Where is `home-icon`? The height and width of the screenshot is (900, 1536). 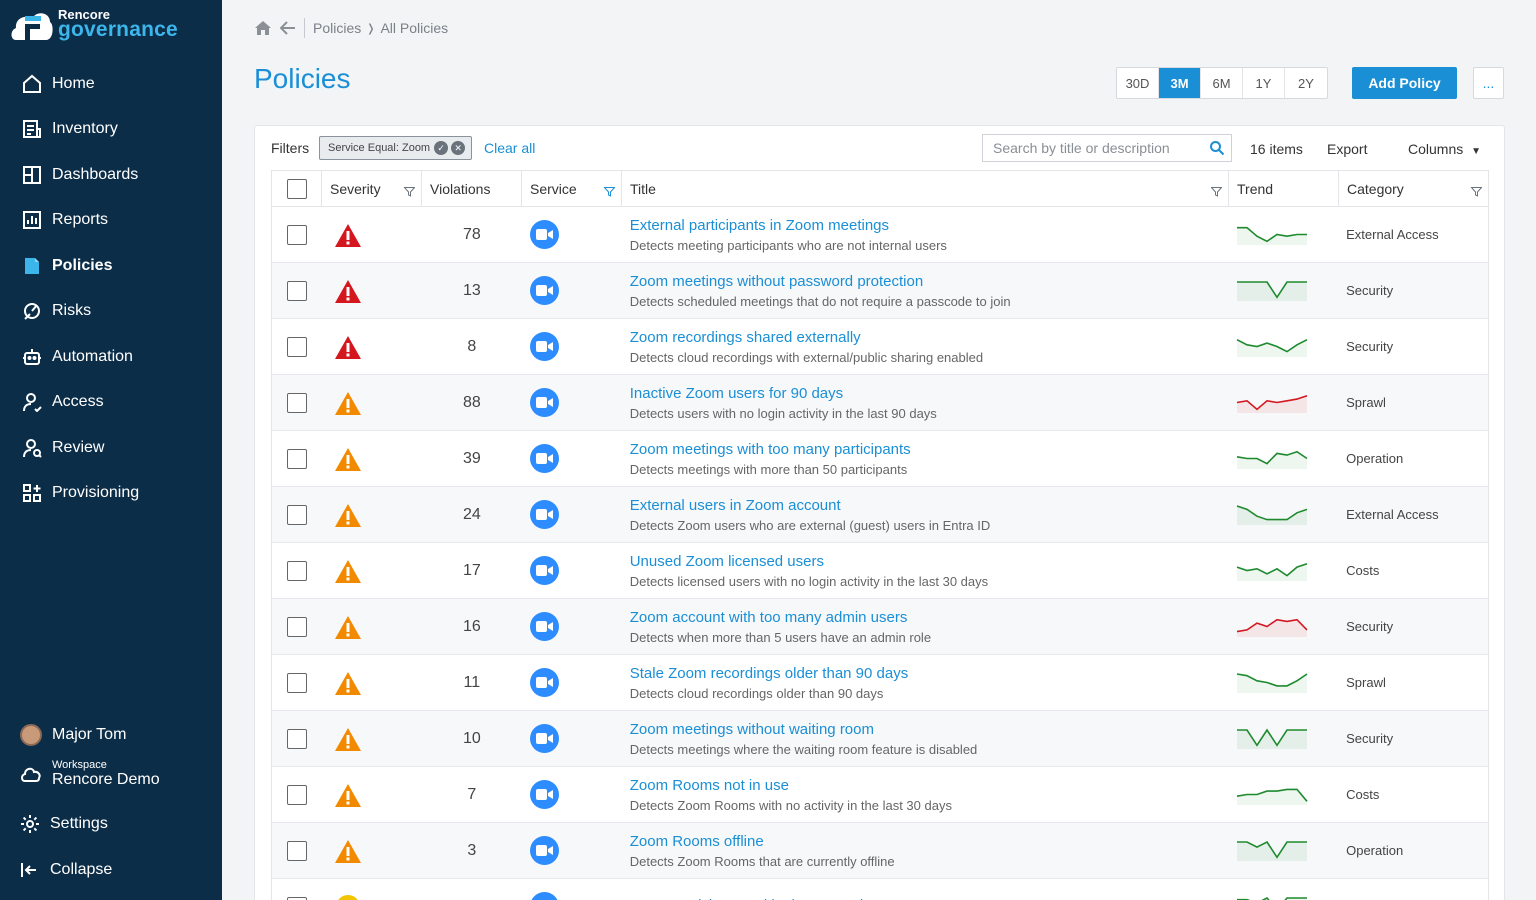
home-icon is located at coordinates (263, 28).